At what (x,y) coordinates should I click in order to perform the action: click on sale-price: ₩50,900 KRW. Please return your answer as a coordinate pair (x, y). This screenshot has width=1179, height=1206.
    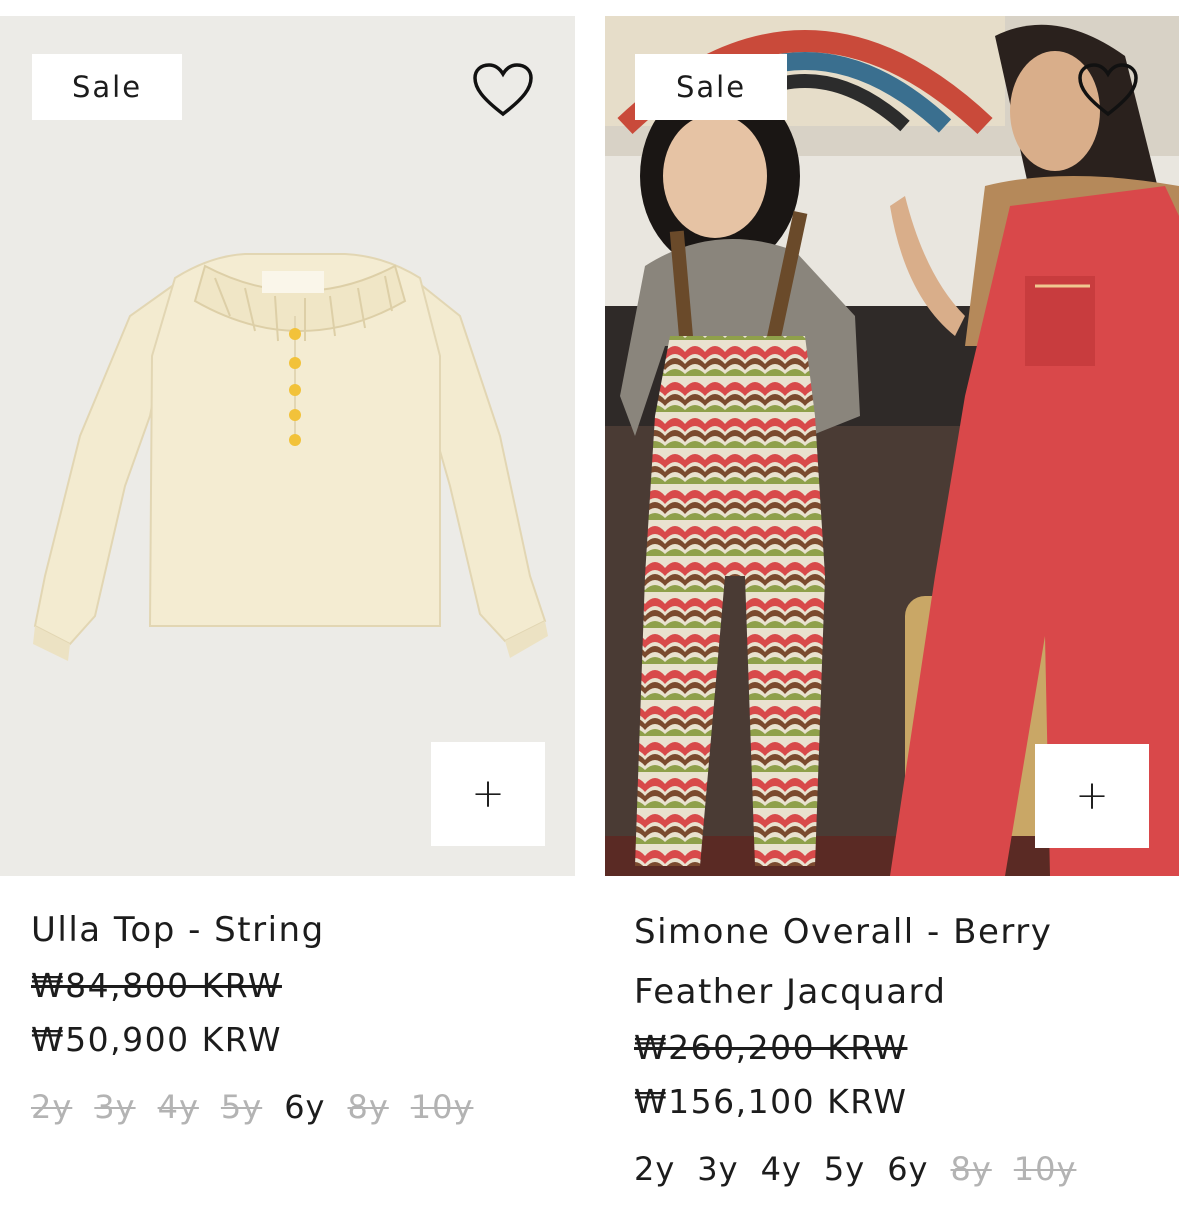
    Looking at the image, I should click on (156, 1039).